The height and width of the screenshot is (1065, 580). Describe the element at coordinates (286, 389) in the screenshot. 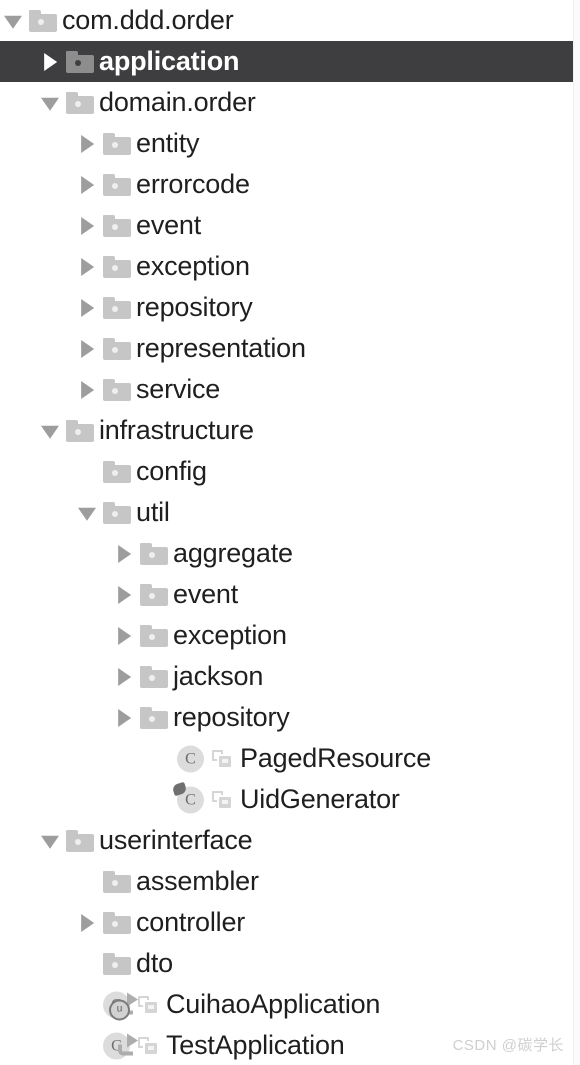

I see `tree-row: service` at that location.